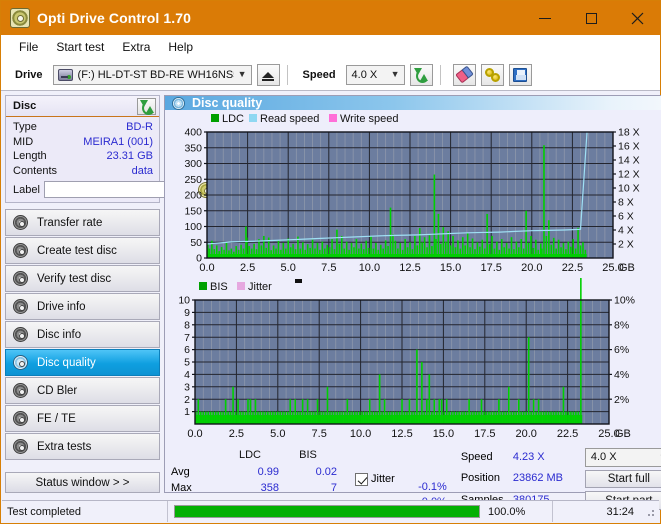 This screenshot has height=524, width=661. I want to click on menu-help: Help, so click(180, 47).